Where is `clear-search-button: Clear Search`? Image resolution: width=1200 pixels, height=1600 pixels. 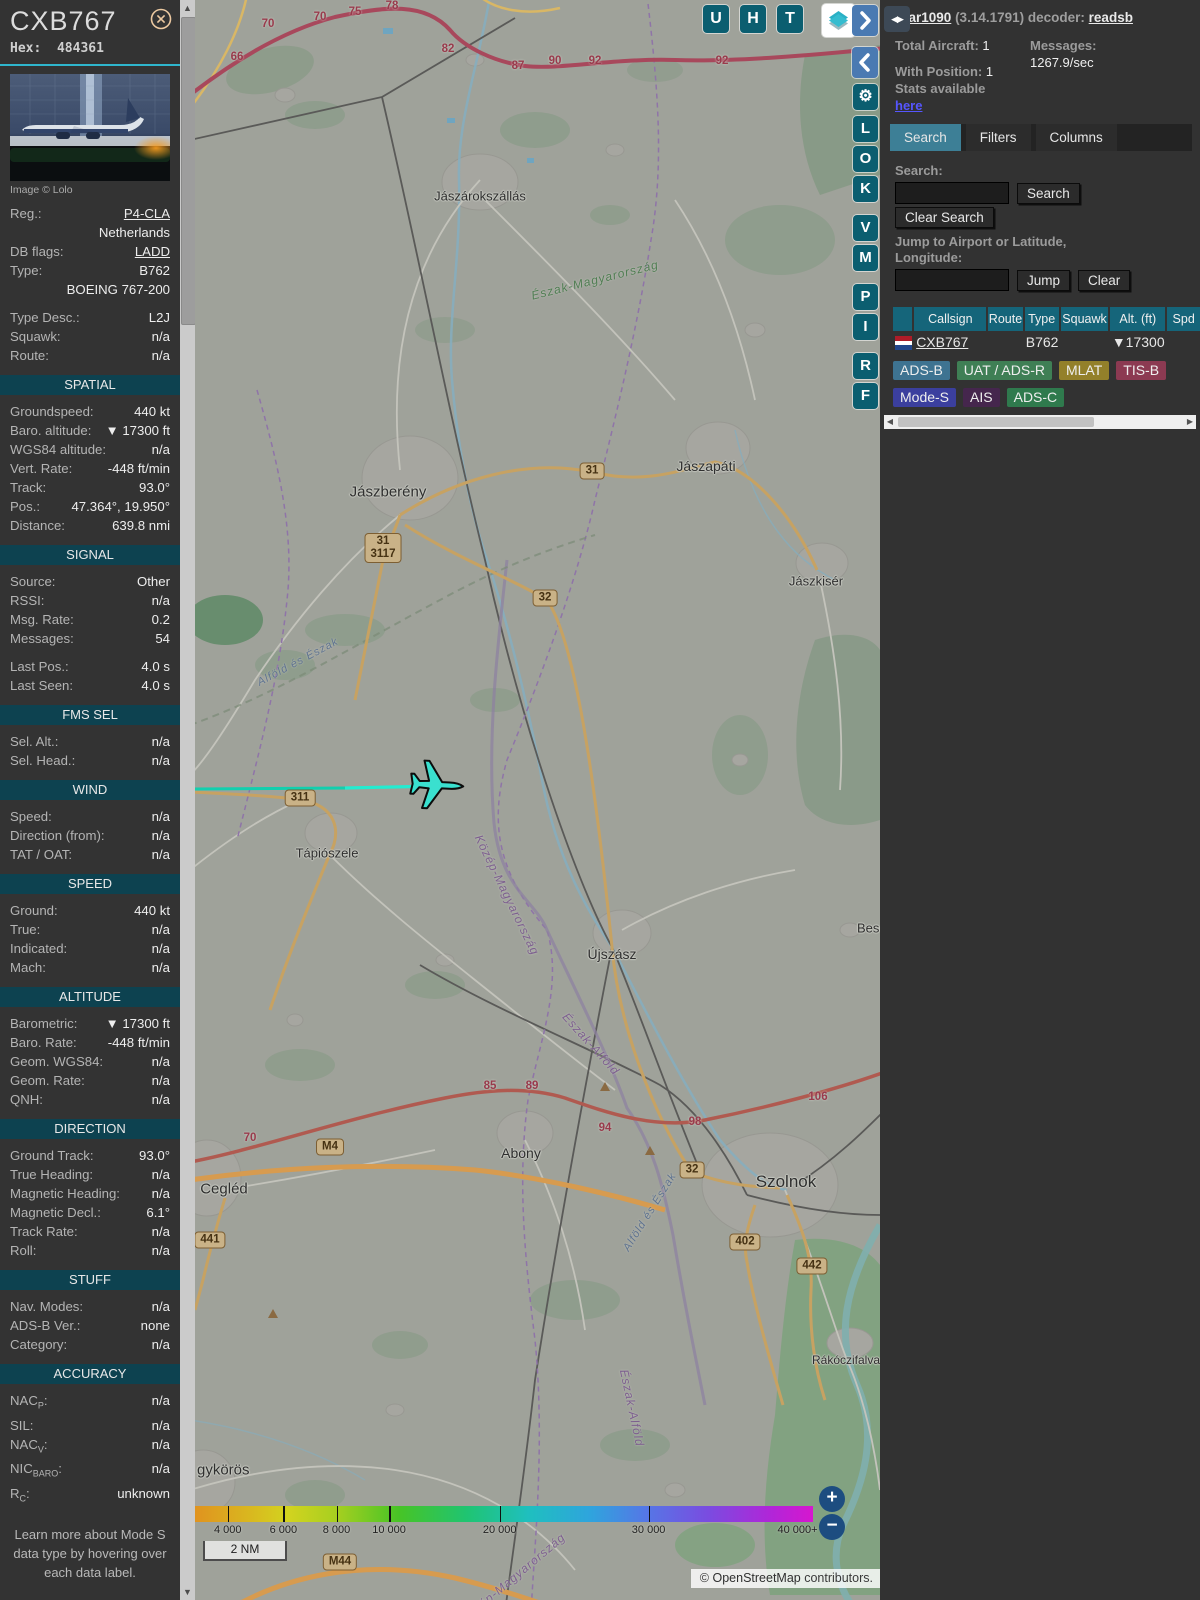
clear-search-button: Clear Search is located at coordinates (944, 217).